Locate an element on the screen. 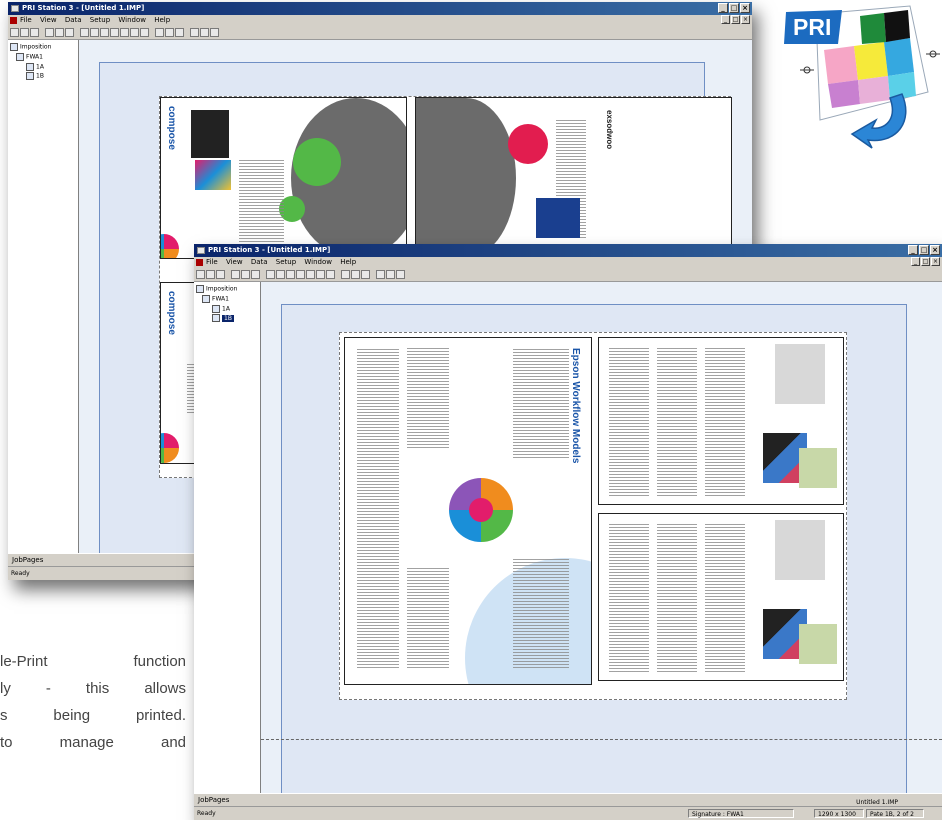 This screenshot has width=942, height=820. logo-text: PRI is located at coordinates (812, 27).